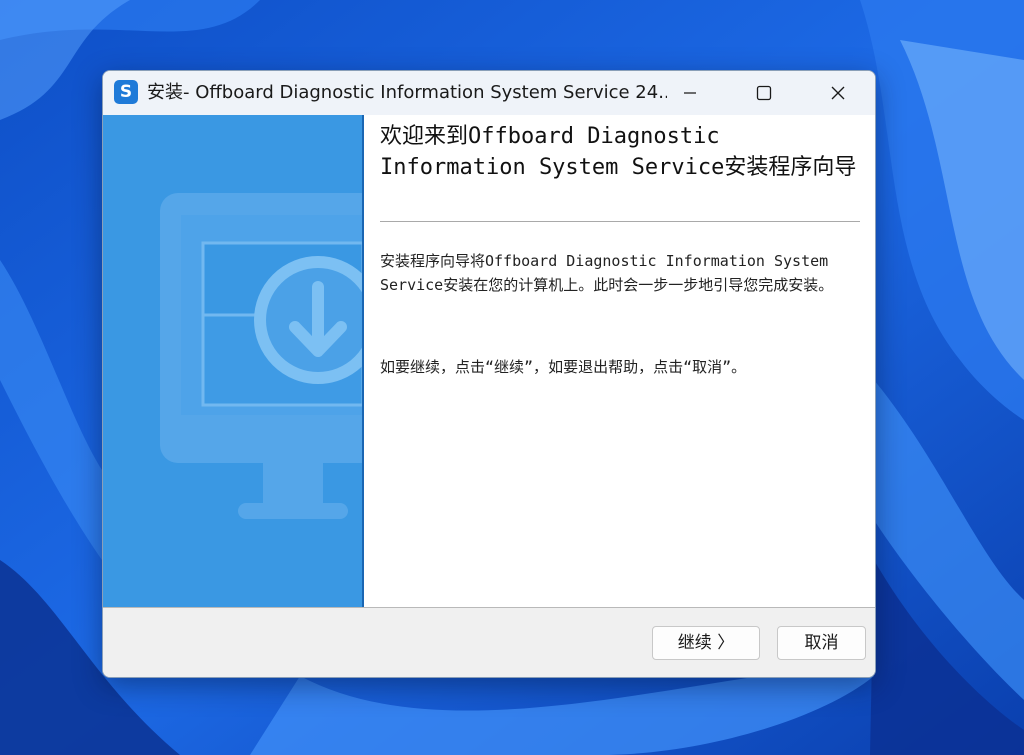 This screenshot has height=755, width=1024. I want to click on installer-app-icon: S, so click(126, 92).